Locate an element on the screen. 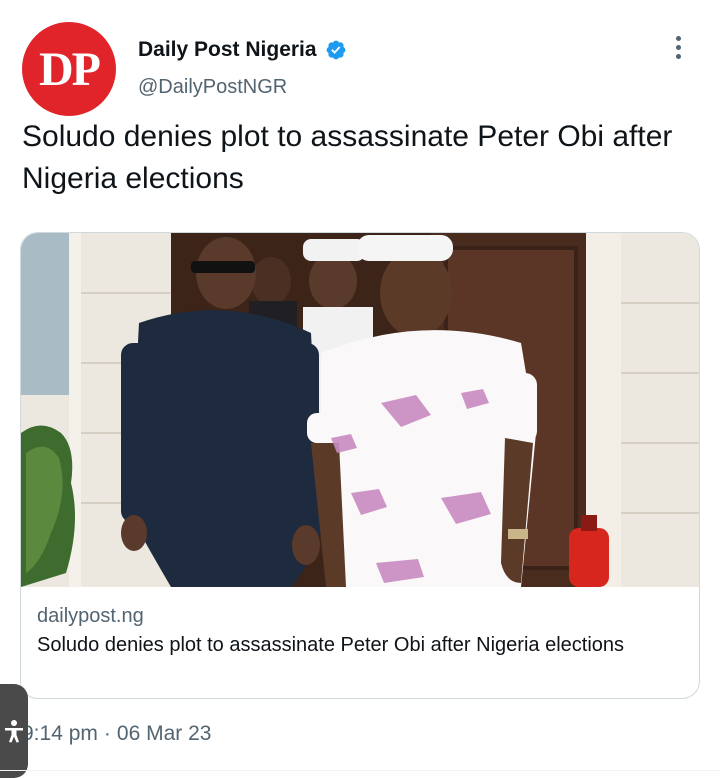 This screenshot has width=720, height=778. bottom-divider is located at coordinates (360, 770).